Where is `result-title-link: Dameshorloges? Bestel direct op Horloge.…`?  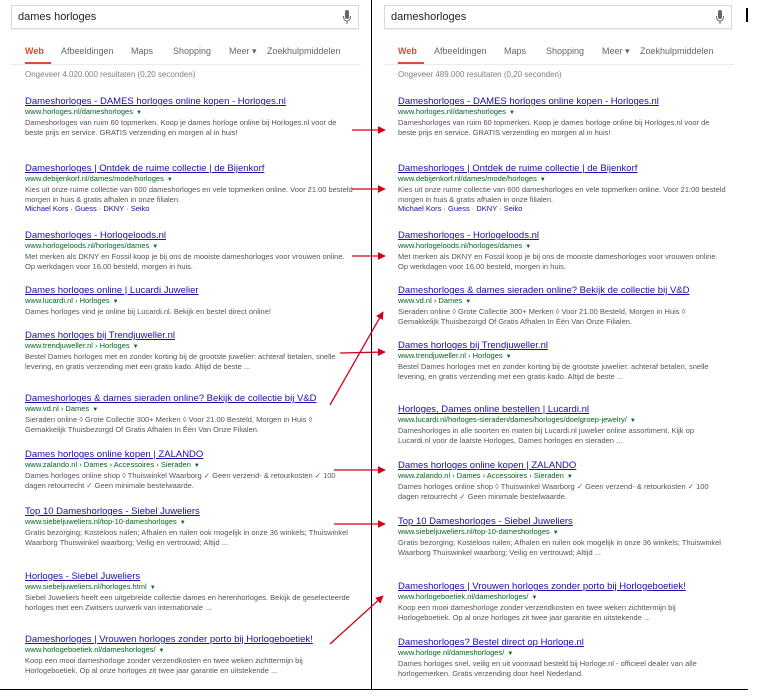
result-title-link: Dameshorloges? Bestel direct op Horloge.… is located at coordinates (563, 642).